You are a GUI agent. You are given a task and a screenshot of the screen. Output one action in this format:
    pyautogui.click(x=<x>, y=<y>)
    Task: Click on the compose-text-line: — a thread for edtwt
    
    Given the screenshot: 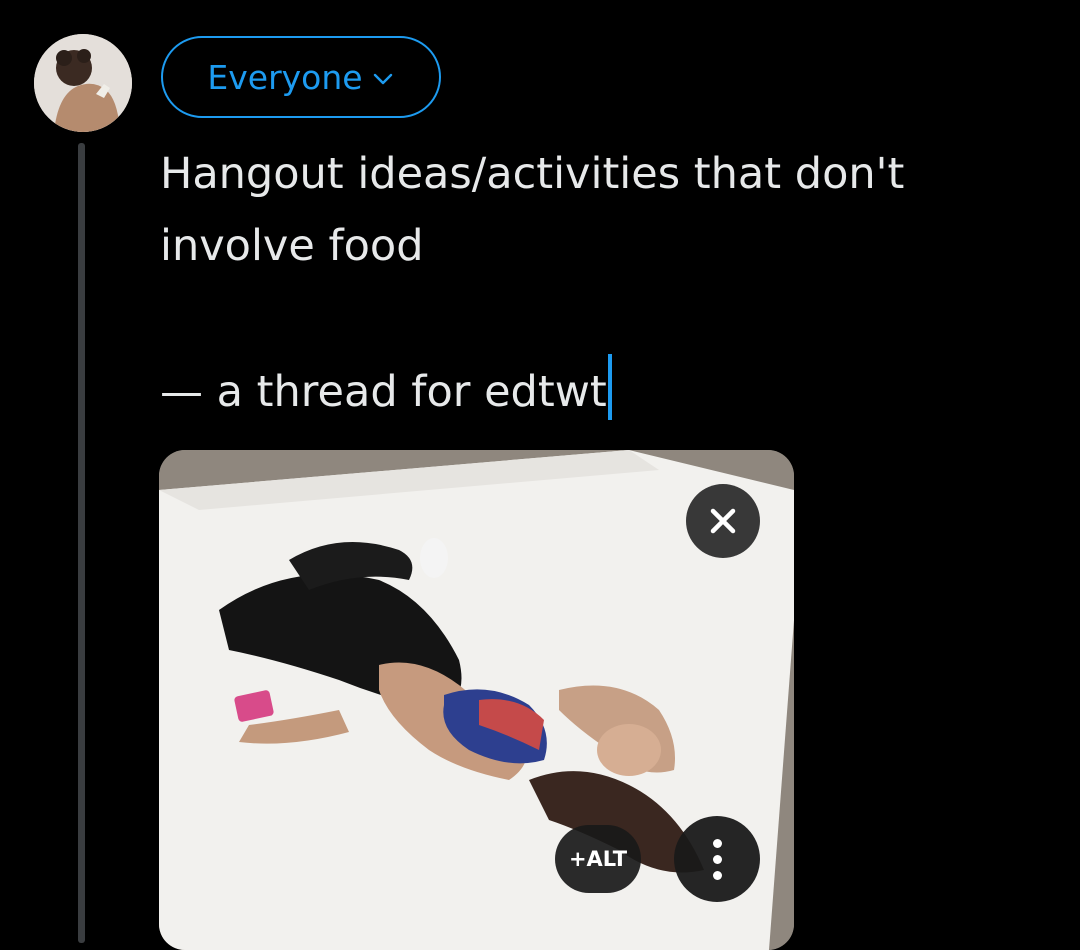 What is the action you would take?
    pyautogui.click(x=383, y=392)
    